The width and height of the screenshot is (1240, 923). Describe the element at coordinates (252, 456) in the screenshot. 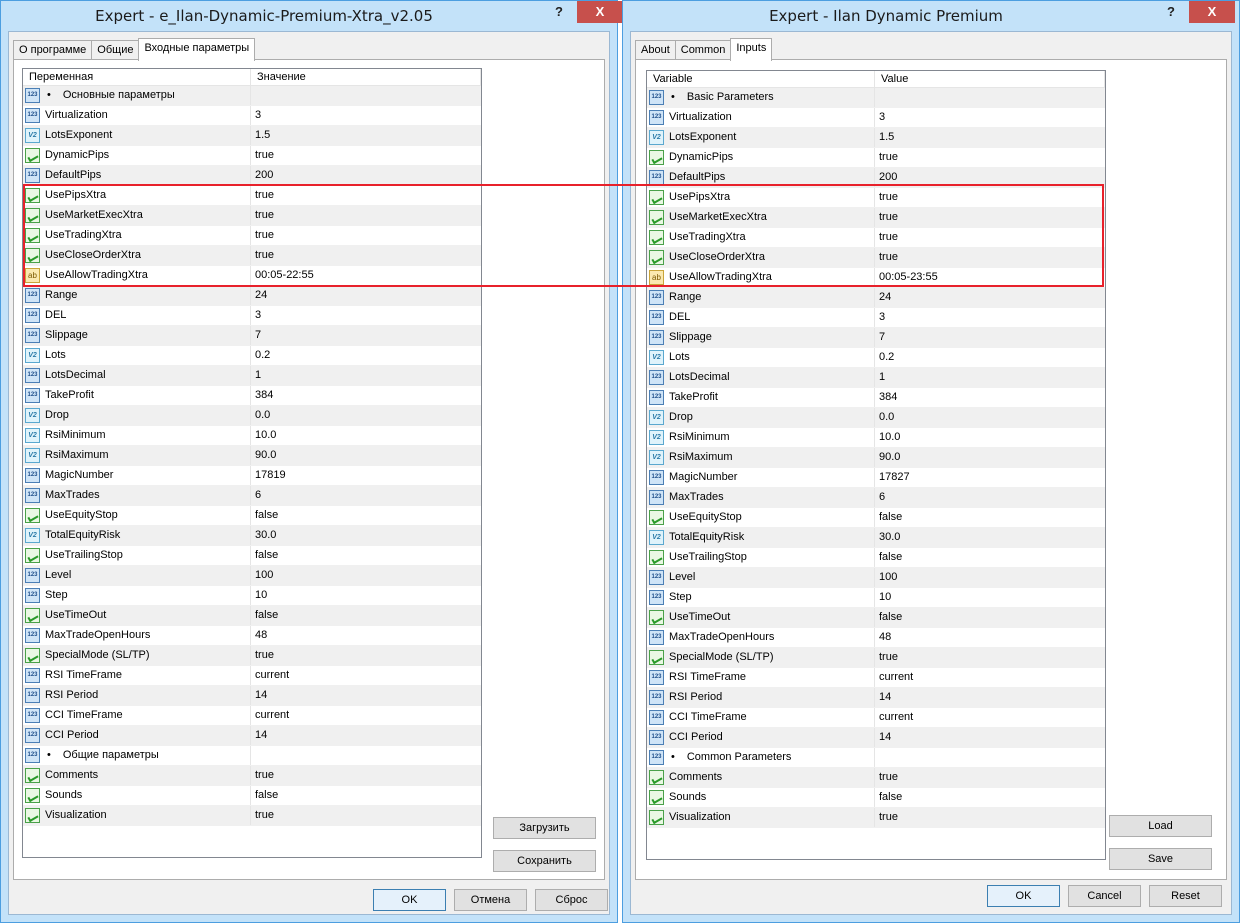

I see `parameter-row: V2 RsiMaximum 90.0` at that location.